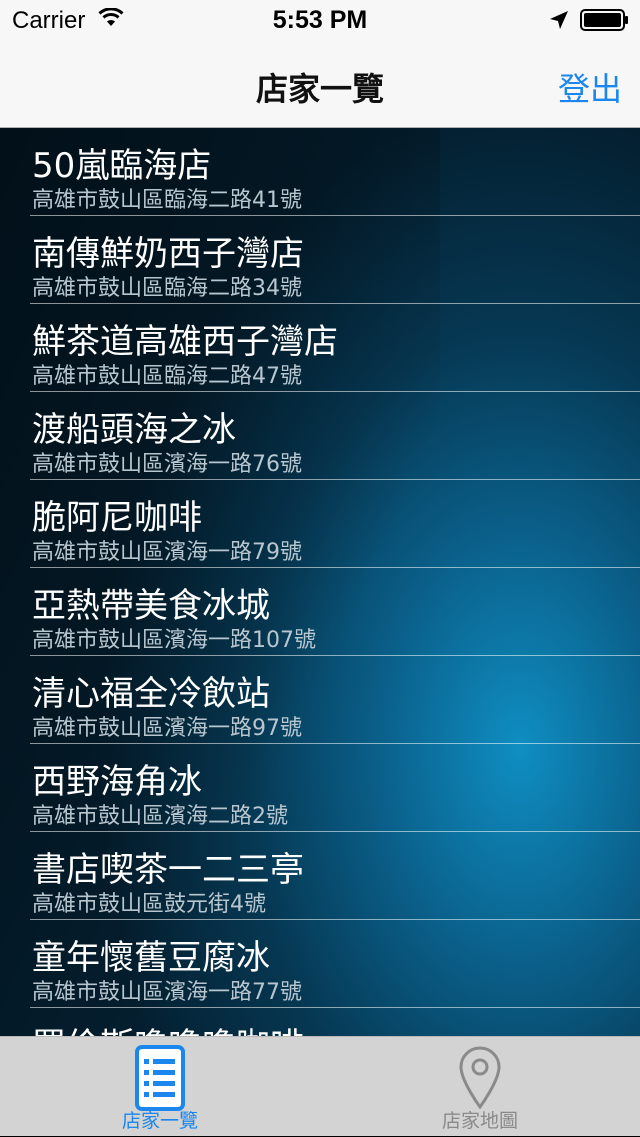 The width and height of the screenshot is (640, 1137). What do you see at coordinates (167, 552) in the screenshot?
I see `store-address: 高雄市鼓山區濱海一路79號` at bounding box center [167, 552].